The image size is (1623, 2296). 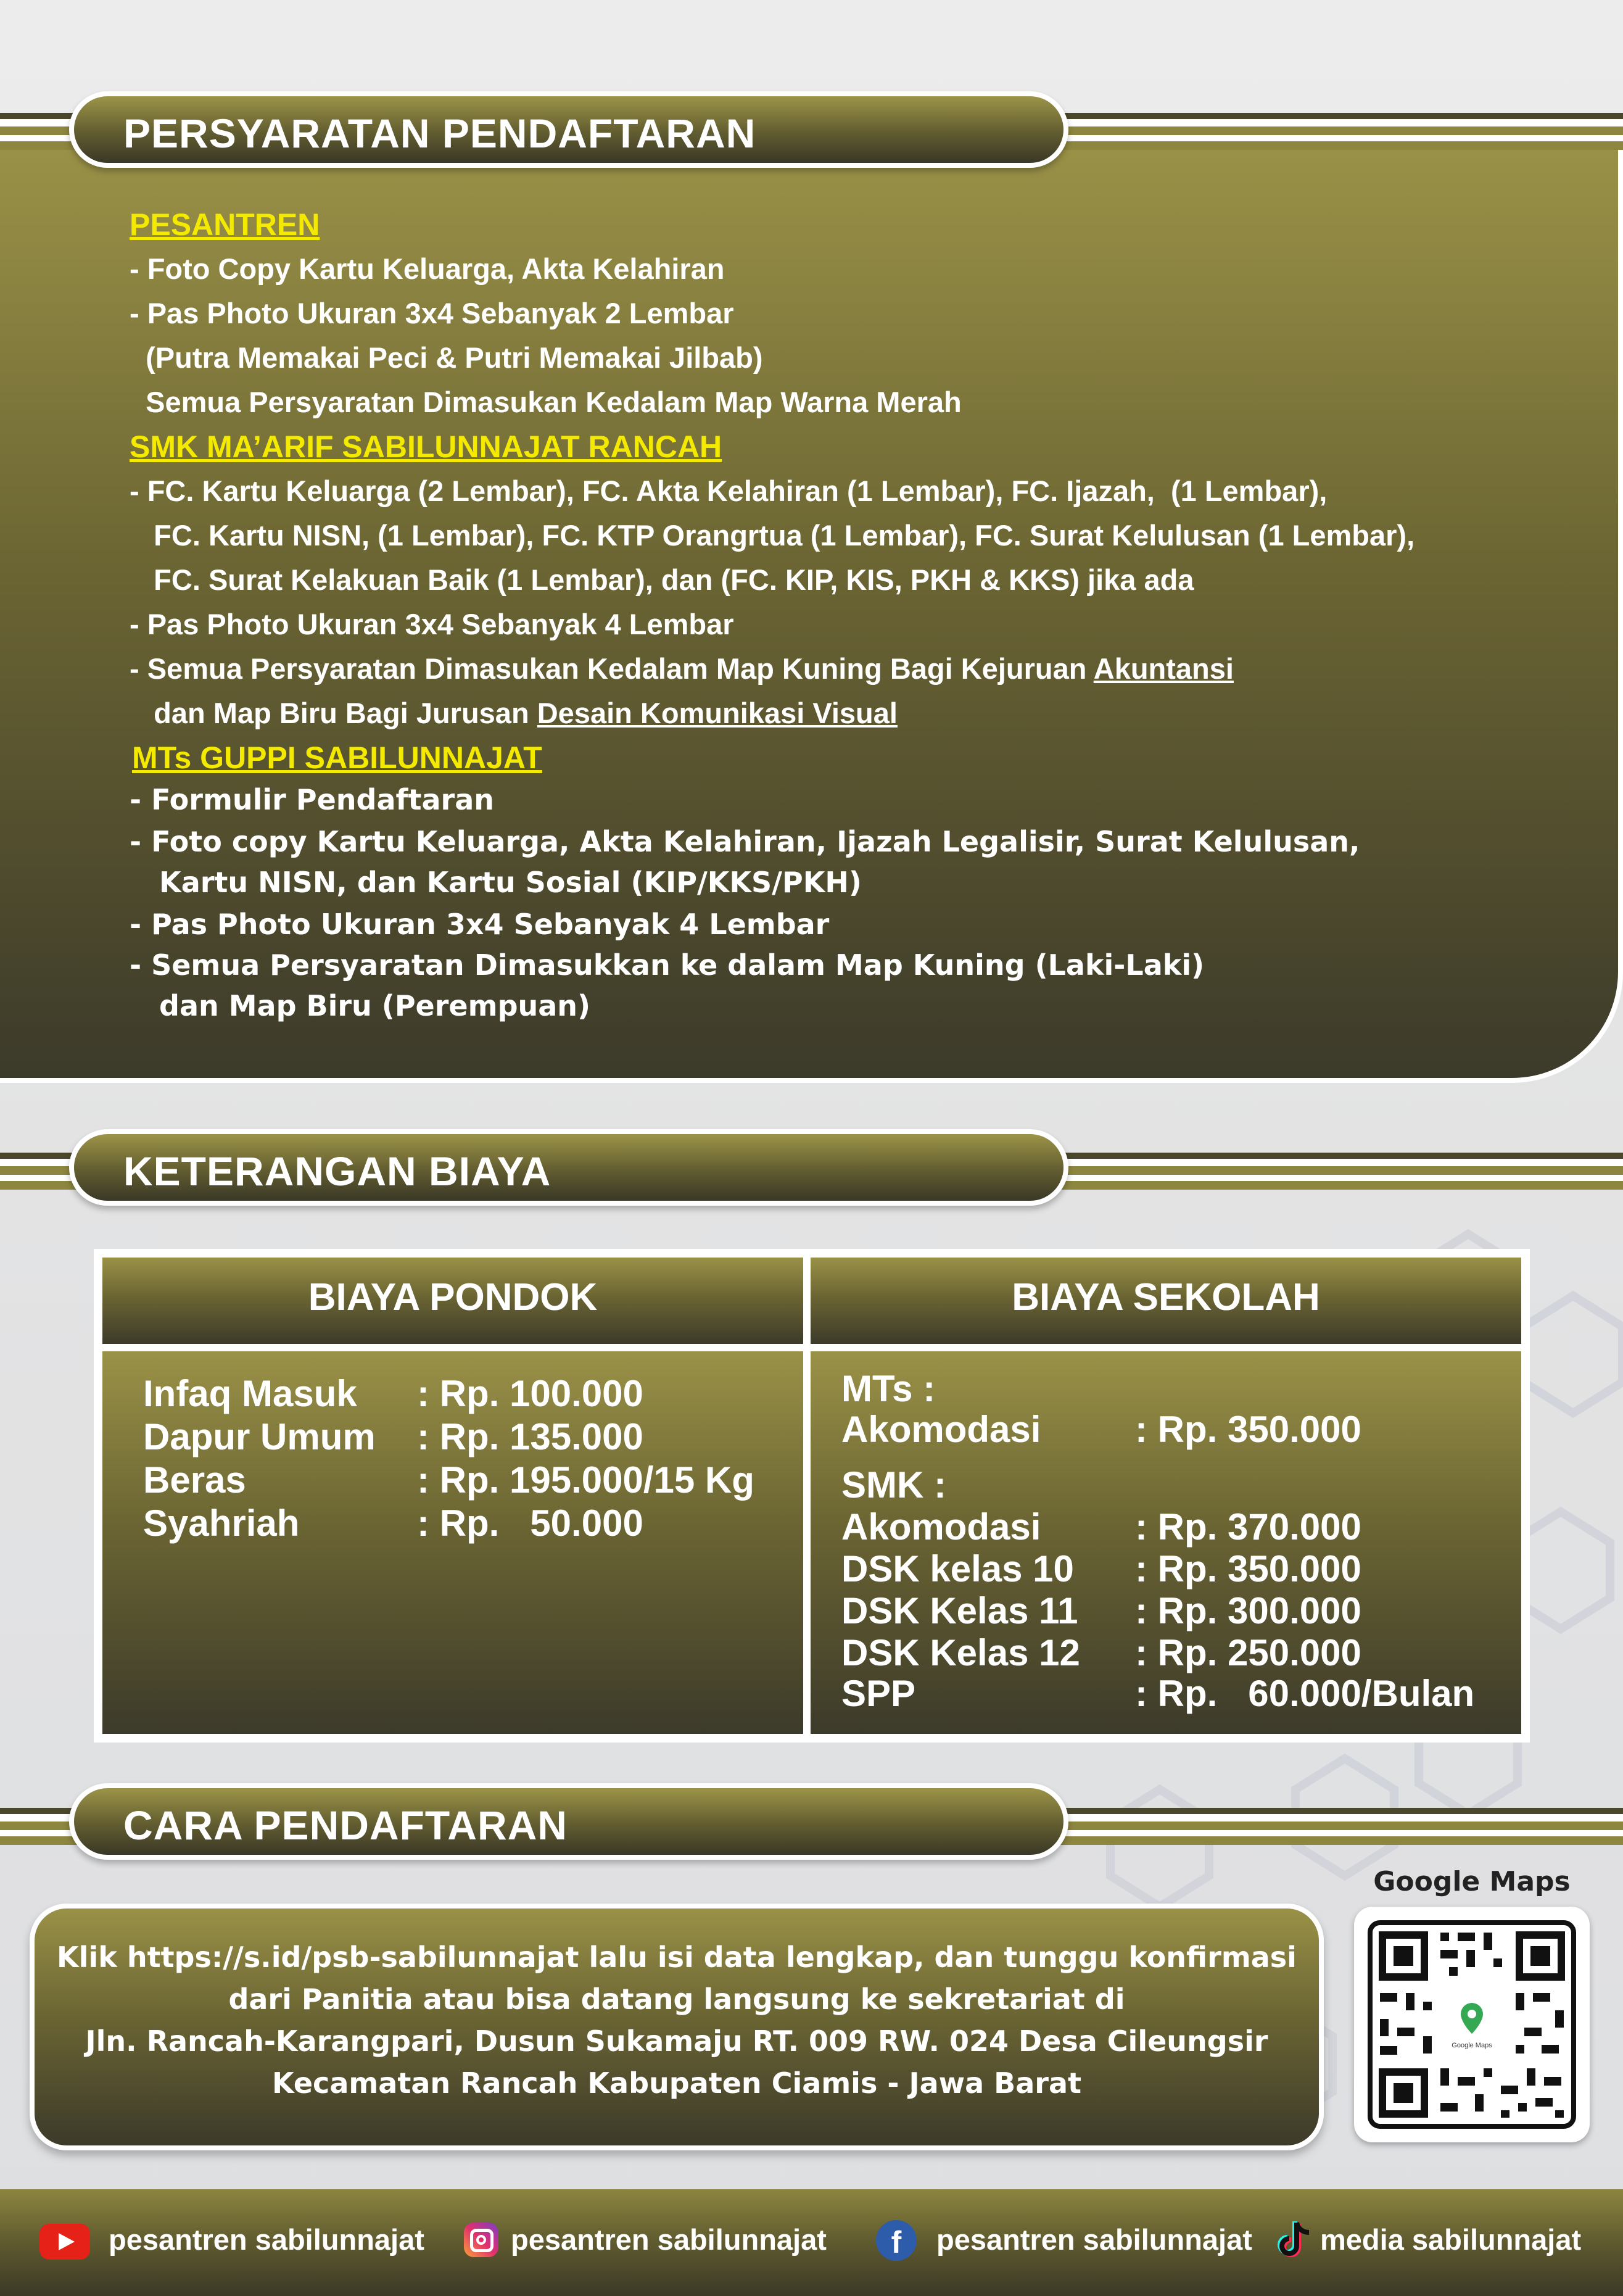 I want to click on requirements-title-pill: PERSYARATAN PENDAFTARAN, so click(x=569, y=129).